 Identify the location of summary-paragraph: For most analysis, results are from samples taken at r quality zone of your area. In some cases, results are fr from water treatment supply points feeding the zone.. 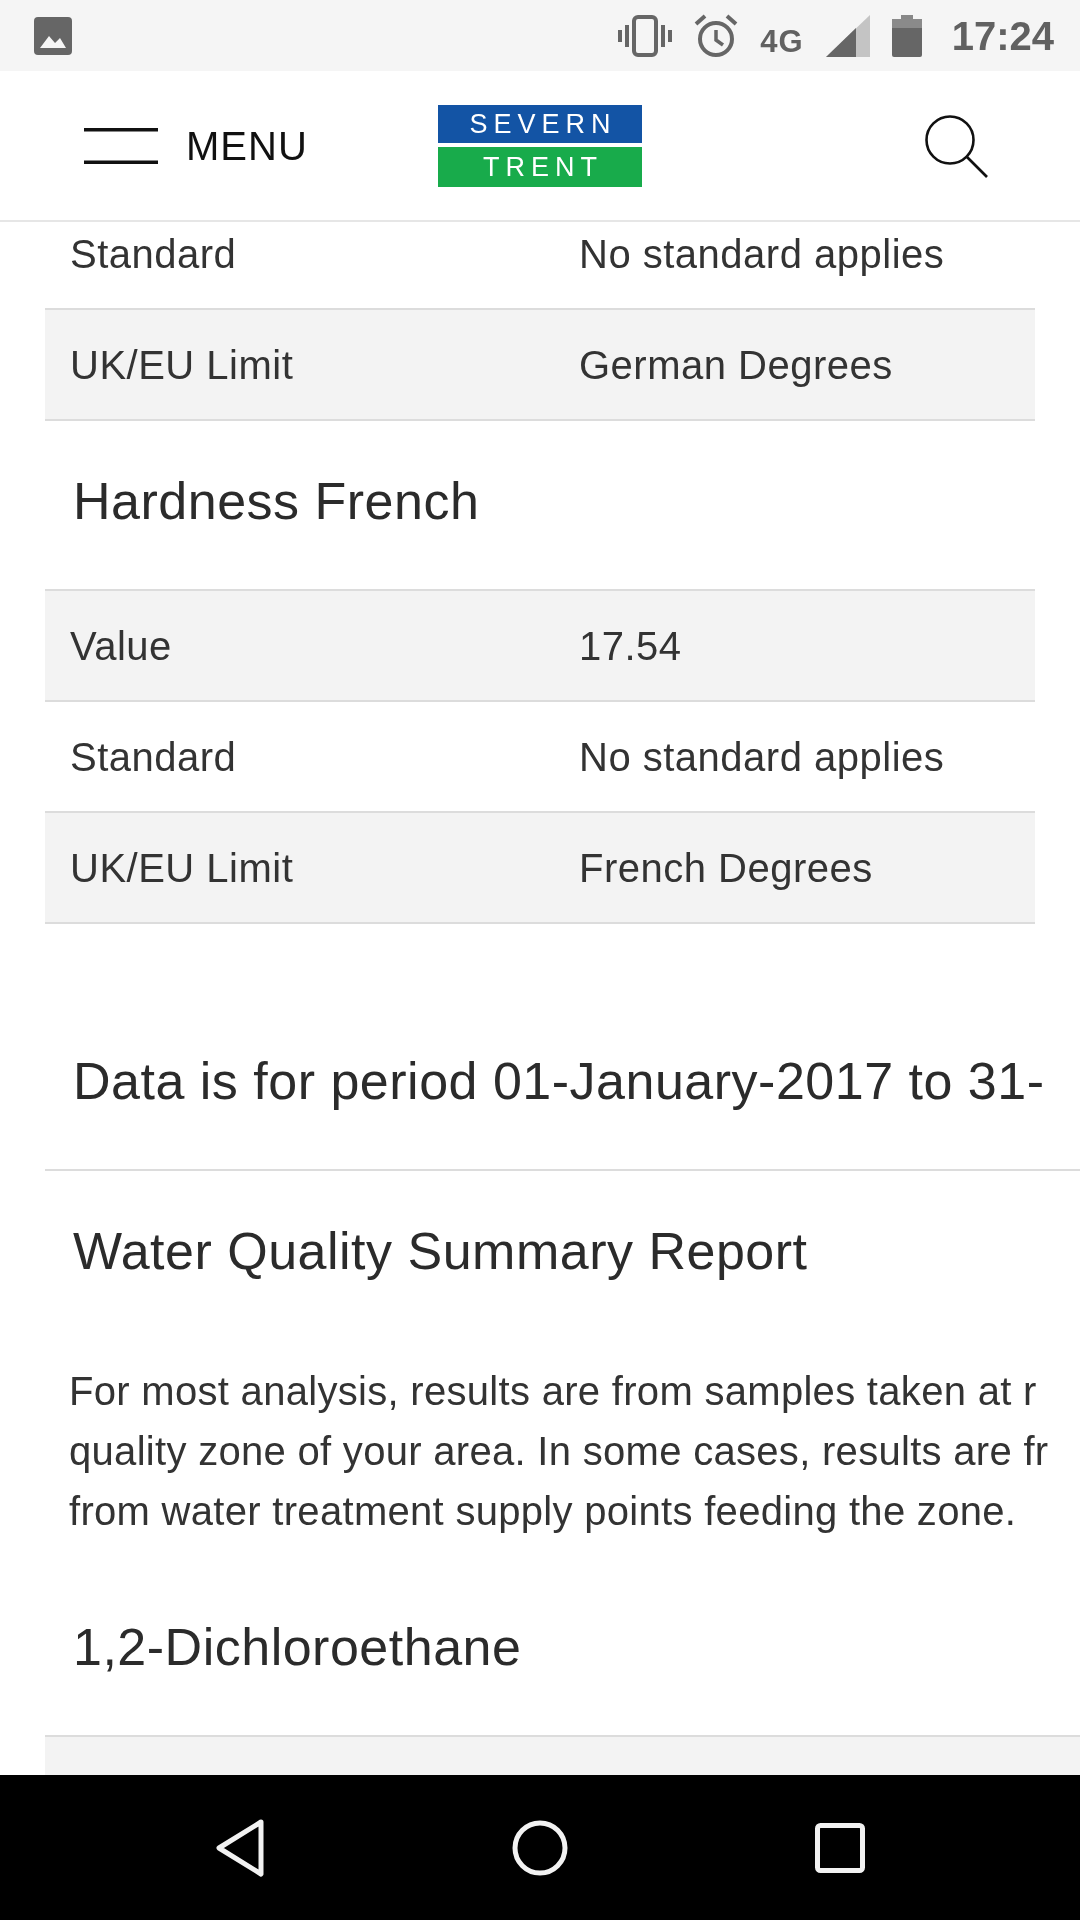
(559, 1451).